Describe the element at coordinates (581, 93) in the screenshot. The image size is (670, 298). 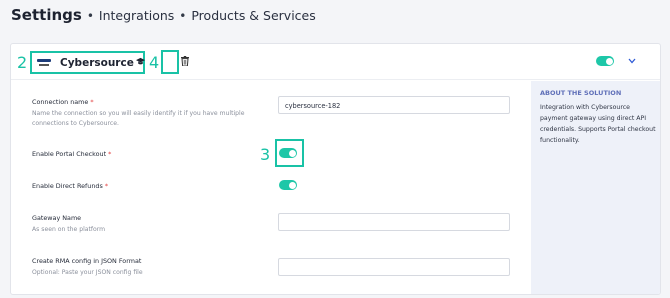
I see `about-title: ABOUT THE SOLUTION` at that location.